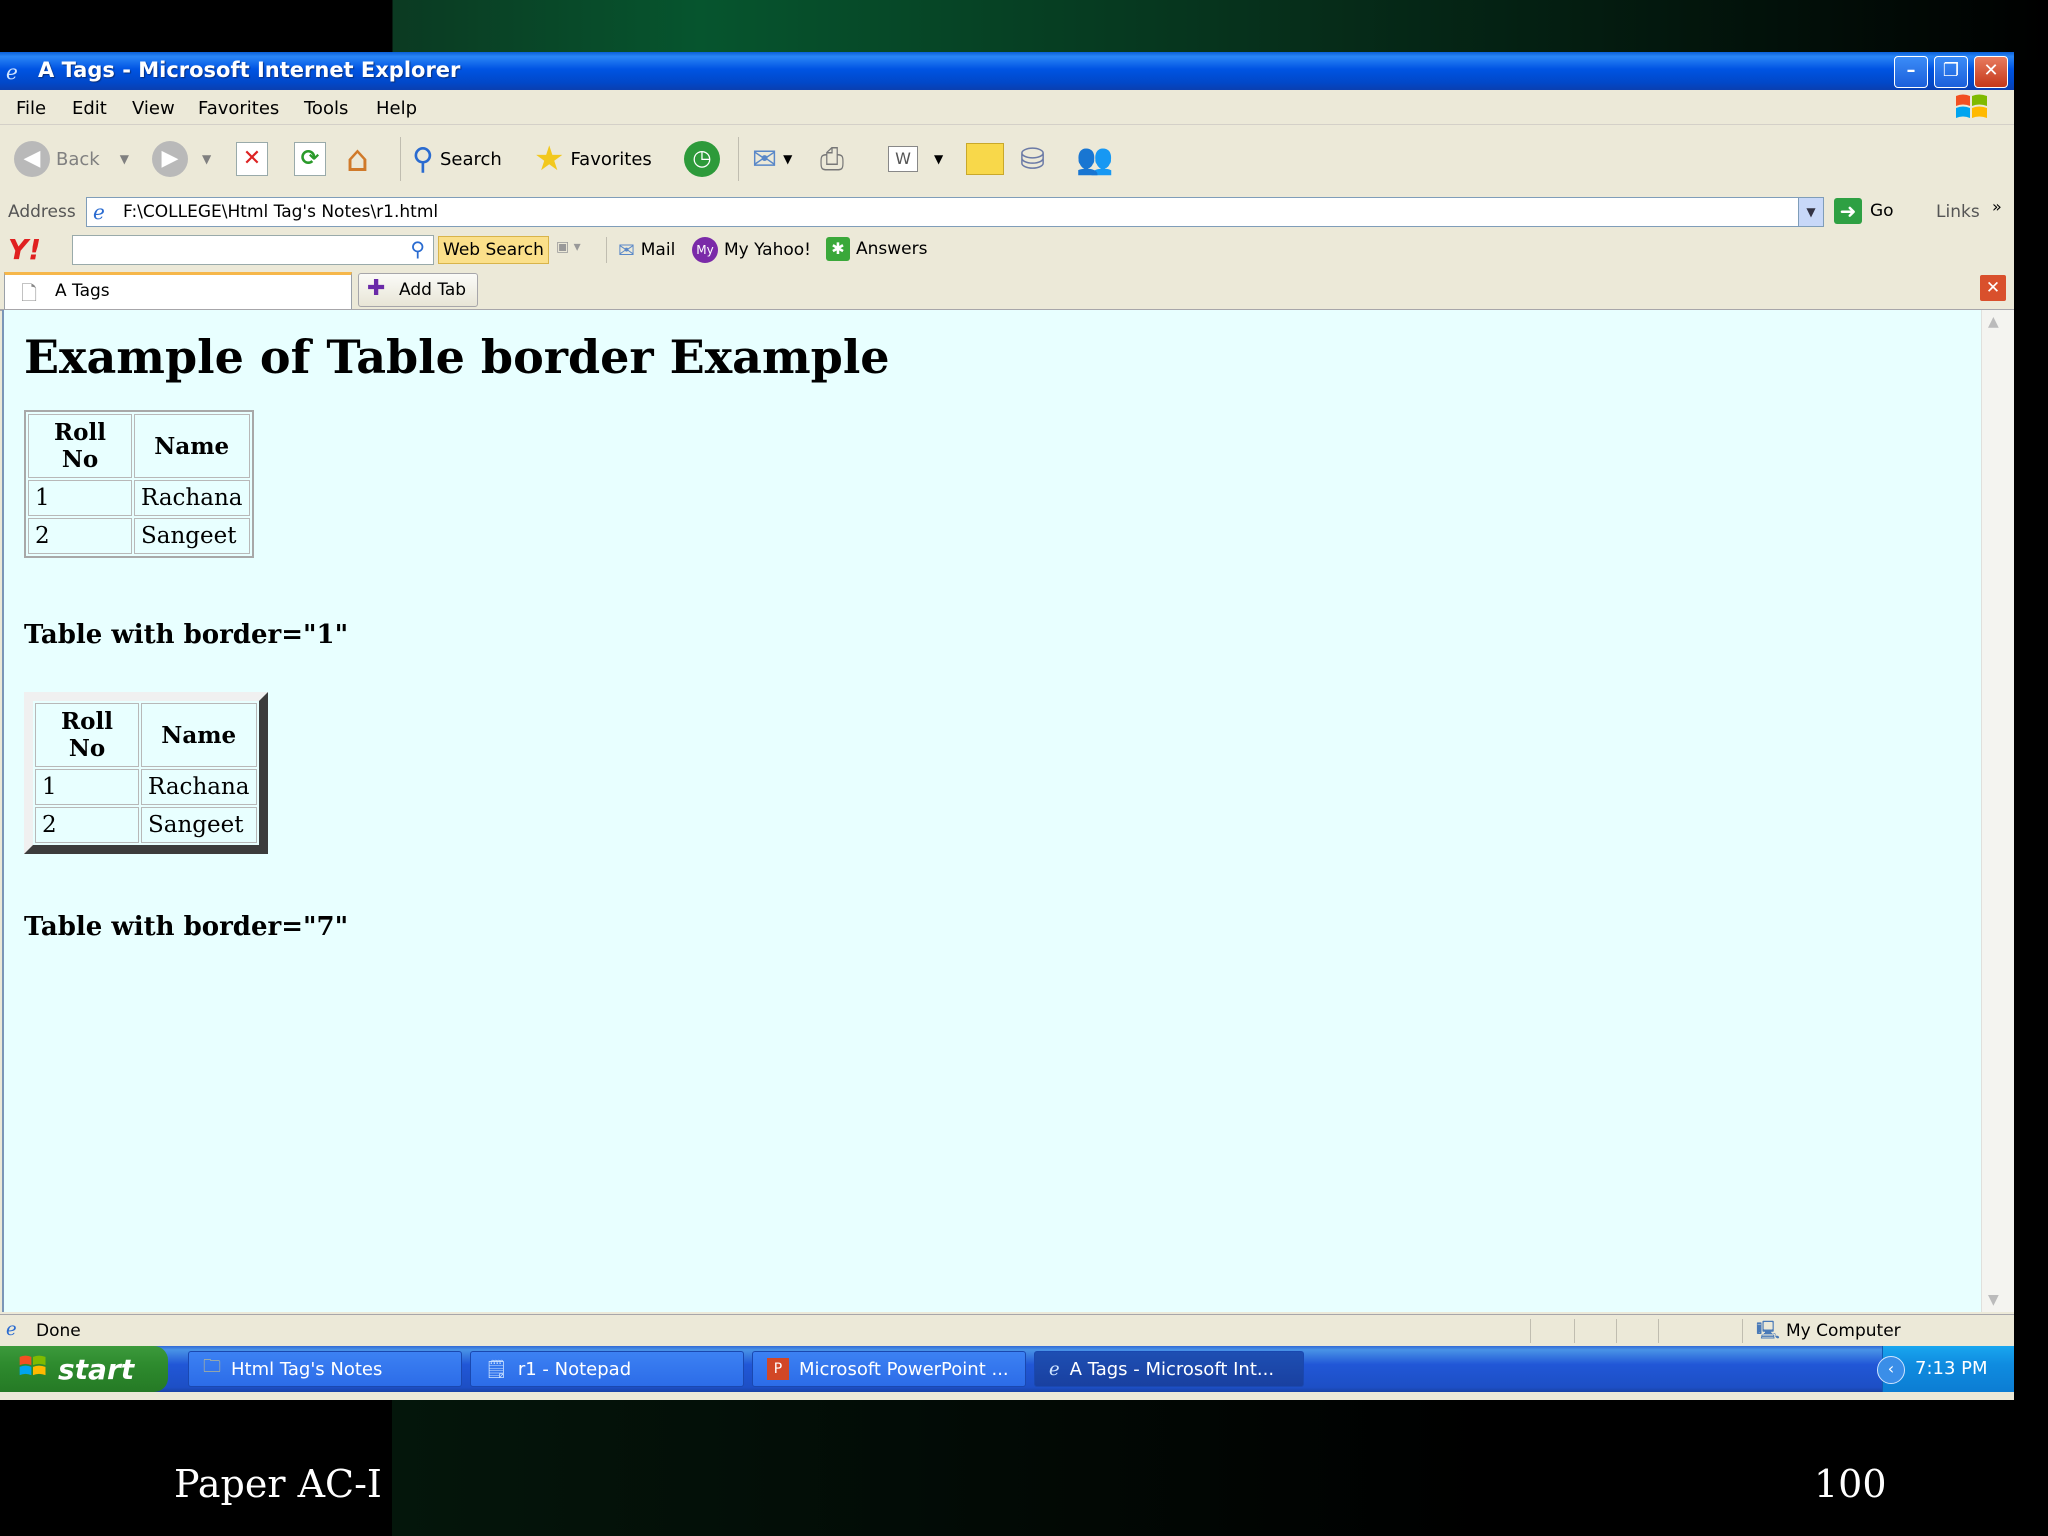 Image resolution: width=2048 pixels, height=1536 pixels. Describe the element at coordinates (124, 159) in the screenshot. I see `back-dropdown-icon: ▼` at that location.